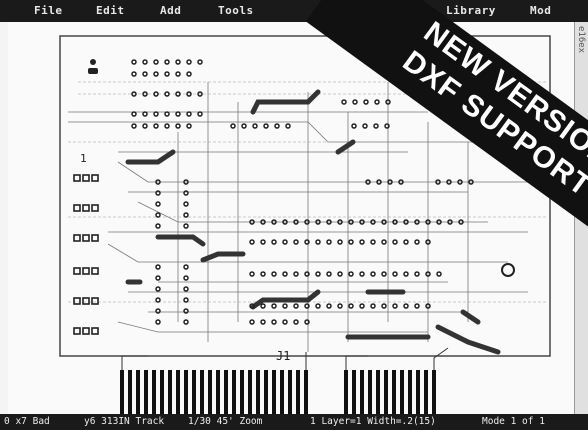 This screenshot has height=430, width=588. Describe the element at coordinates (86, 254) in the screenshot. I see `square-pads` at that location.